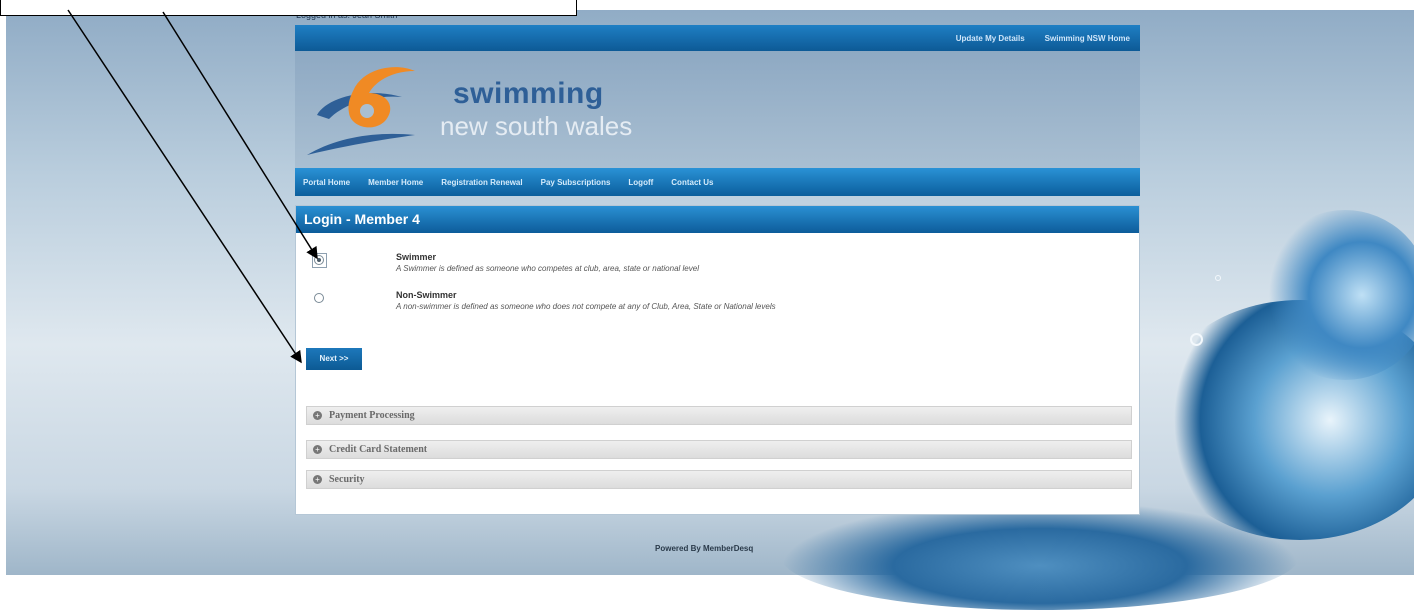  I want to click on accordion-credit-card-statement: + Credit Card Statement, so click(719, 449).